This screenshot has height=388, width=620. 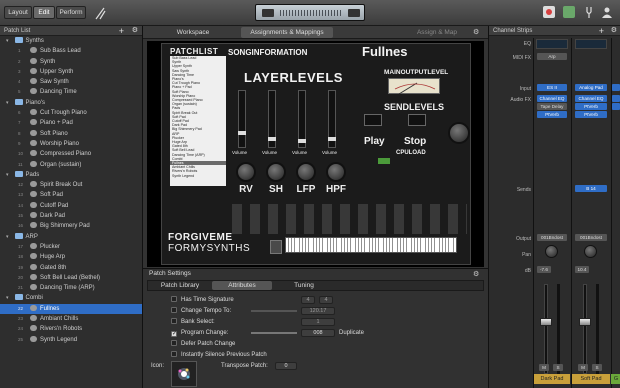 I want to click on plugin-patch-list-item: Synth Legend, so click(x=198, y=176).